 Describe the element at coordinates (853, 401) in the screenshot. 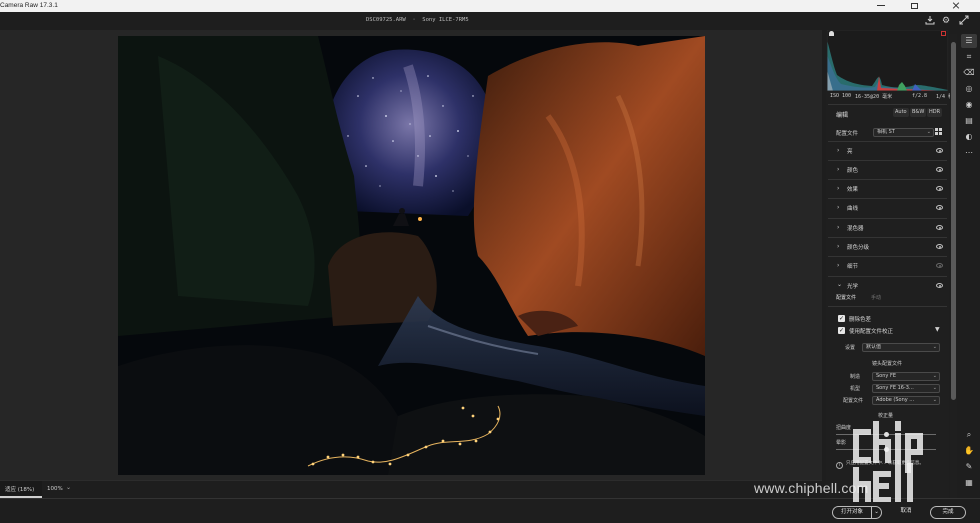

I see `lens-profile-label: 配置文件` at that location.